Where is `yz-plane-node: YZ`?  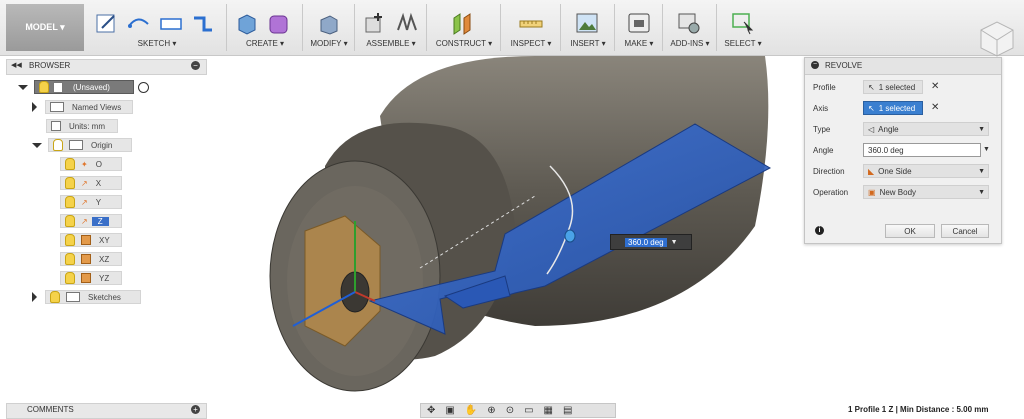
yz-plane-node: YZ is located at coordinates (91, 278).